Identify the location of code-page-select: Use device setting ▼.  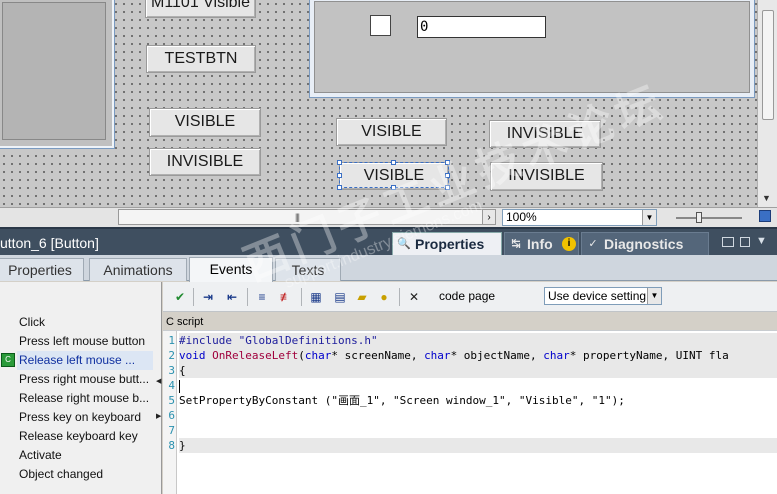
(603, 296).